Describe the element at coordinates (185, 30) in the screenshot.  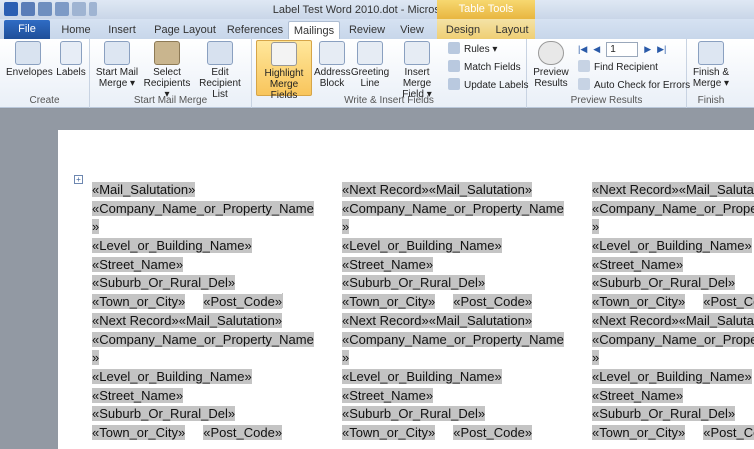
I see `tab-page-layout: Page Layout` at that location.